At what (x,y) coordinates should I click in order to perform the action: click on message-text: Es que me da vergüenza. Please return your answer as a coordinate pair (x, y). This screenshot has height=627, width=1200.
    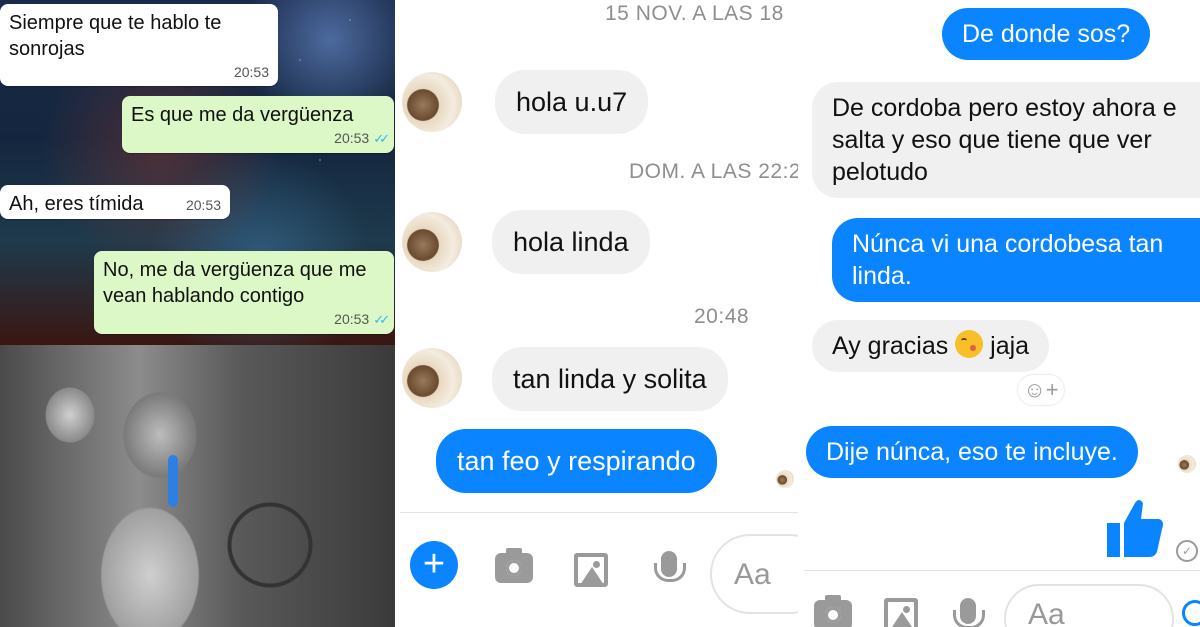
    Looking at the image, I should click on (242, 115).